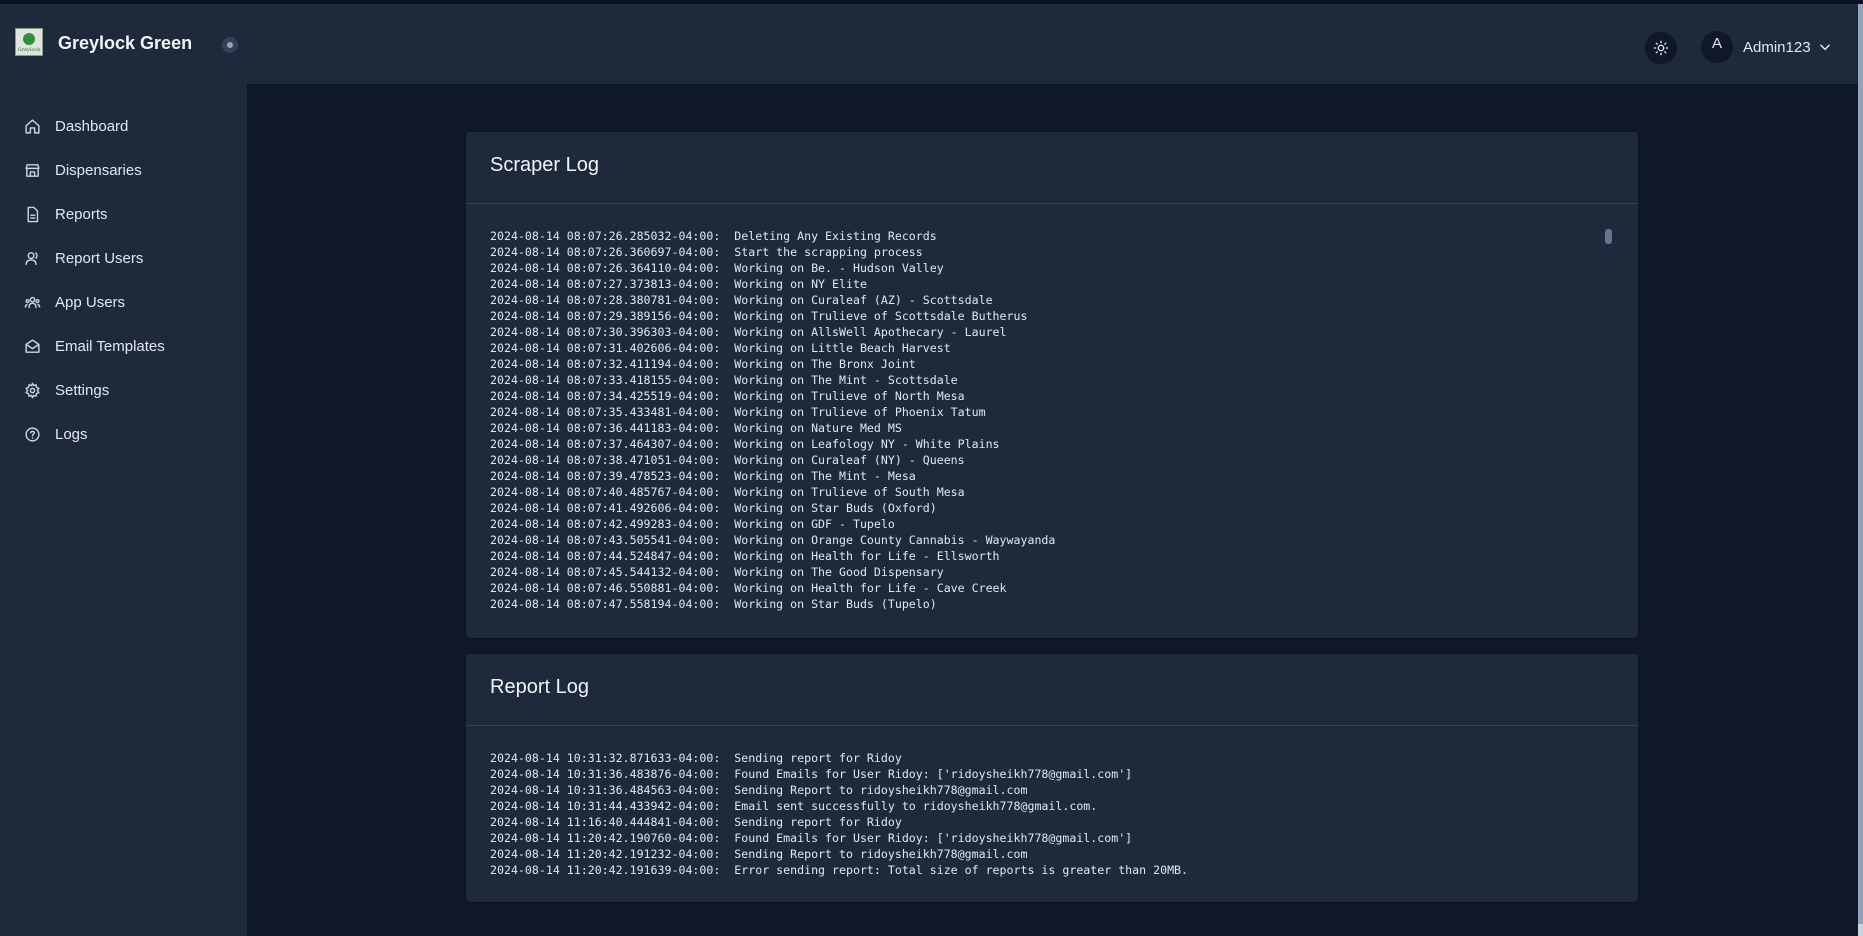 The image size is (1863, 936). Describe the element at coordinates (110, 346) in the screenshot. I see `sidebar-item-label: Email Templates` at that location.